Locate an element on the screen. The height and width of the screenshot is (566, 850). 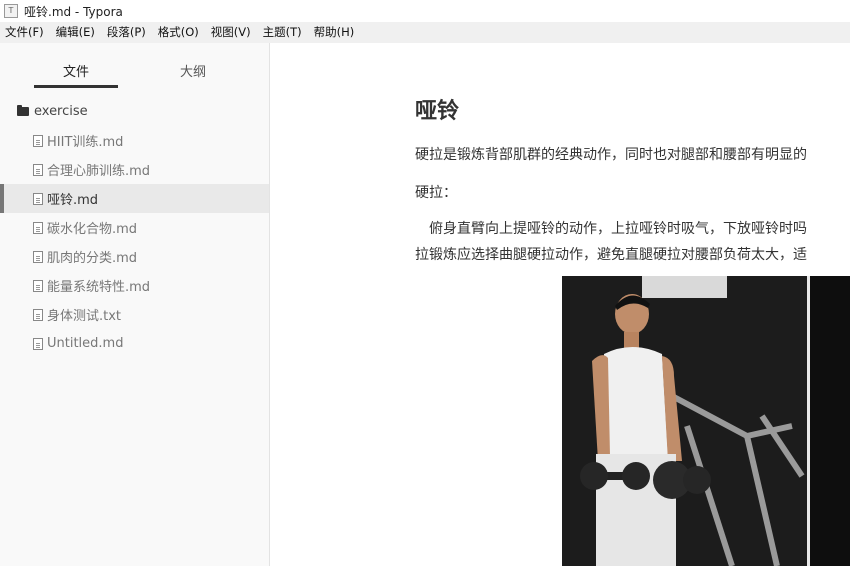
tab-files: 文件 is located at coordinates (76, 70).